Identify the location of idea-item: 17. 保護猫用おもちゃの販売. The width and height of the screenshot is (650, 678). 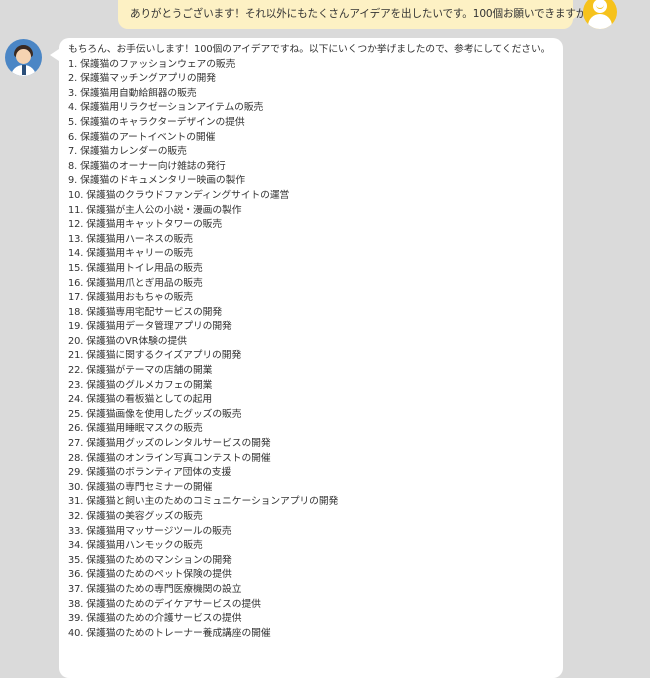
(130, 298).